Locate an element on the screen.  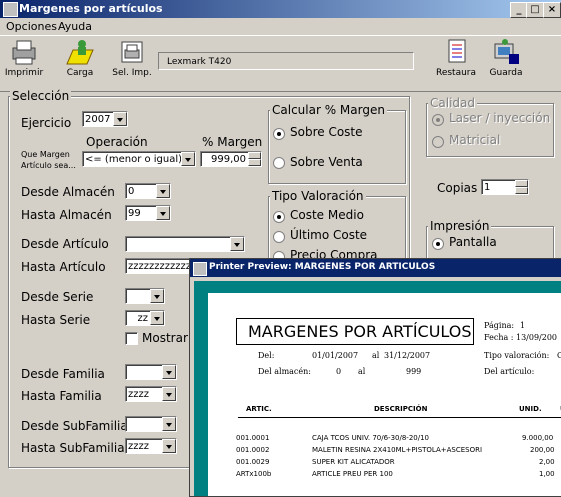
restaura-label: Restaura is located at coordinates (456, 73).